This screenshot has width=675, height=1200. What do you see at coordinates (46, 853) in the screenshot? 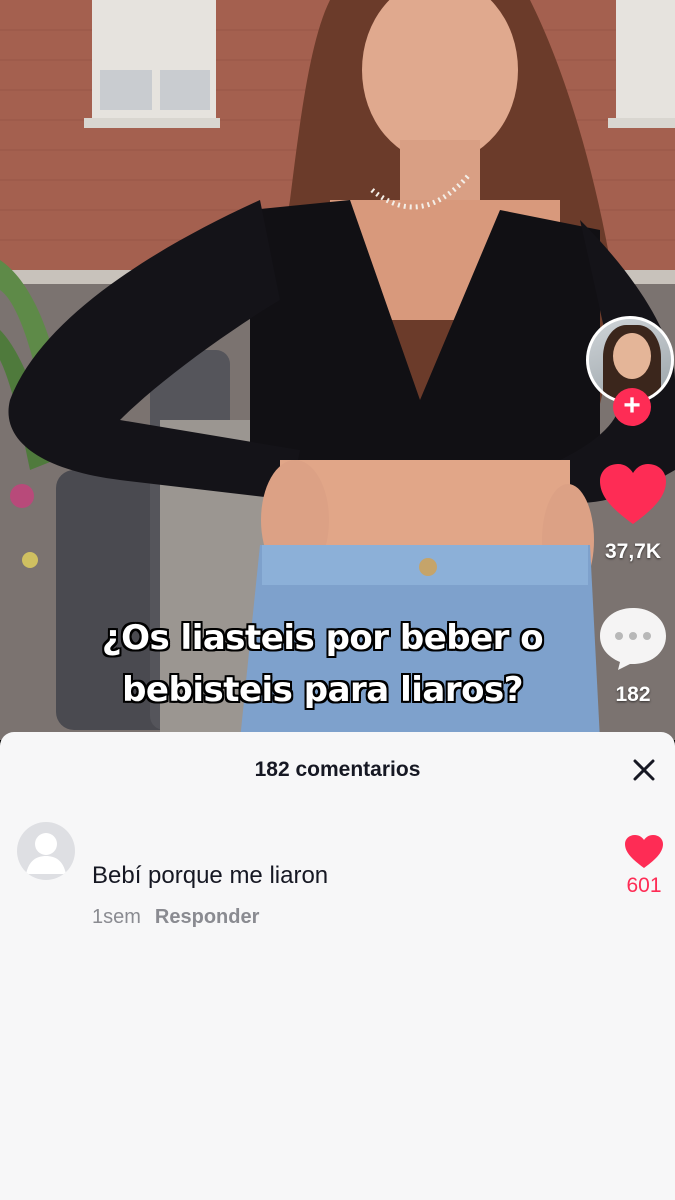
I see `default-user-icon` at bounding box center [46, 853].